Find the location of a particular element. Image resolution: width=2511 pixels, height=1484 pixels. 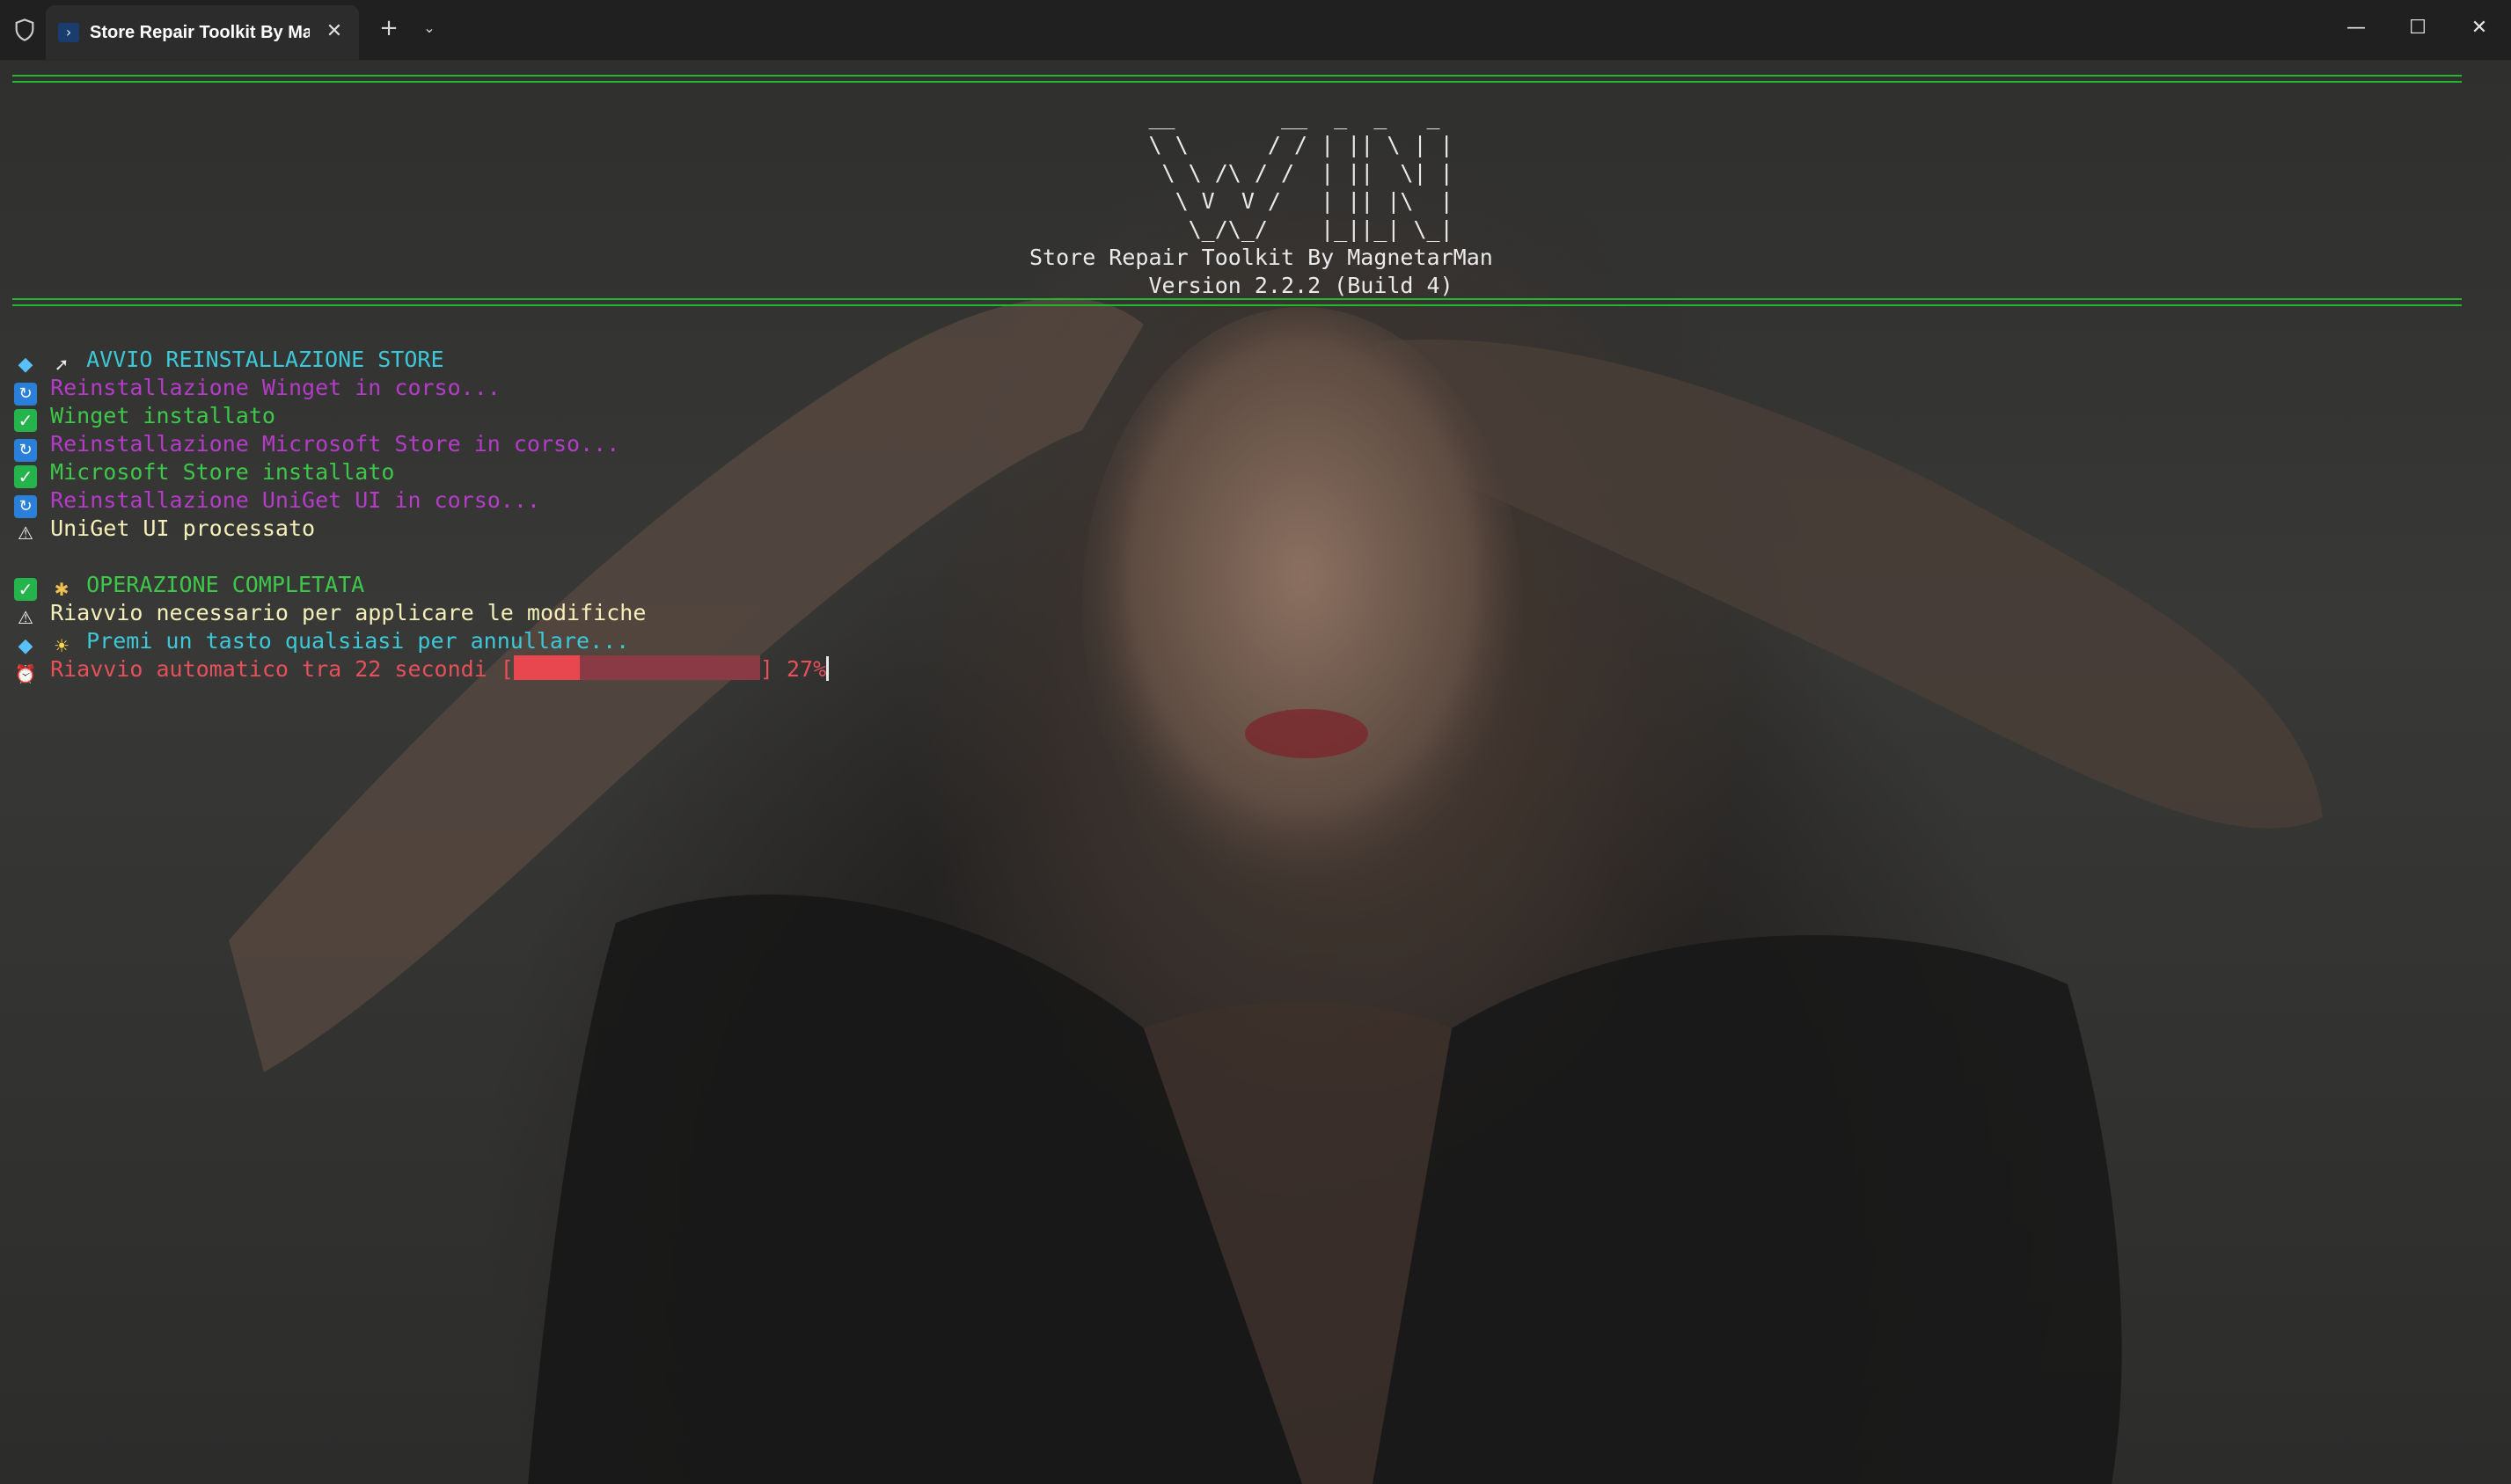

output-line-complete: ✓ ✱ OPERAZIONE COMPLETATA is located at coordinates (189, 586).